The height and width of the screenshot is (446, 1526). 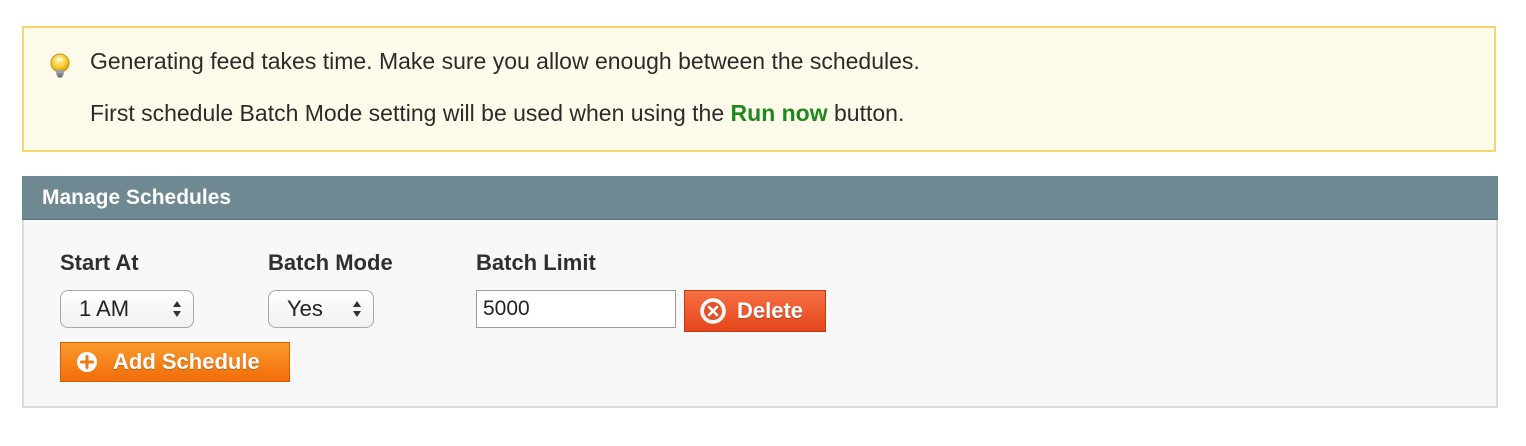 I want to click on delete-schedule-button: Delete, so click(x=755, y=311).